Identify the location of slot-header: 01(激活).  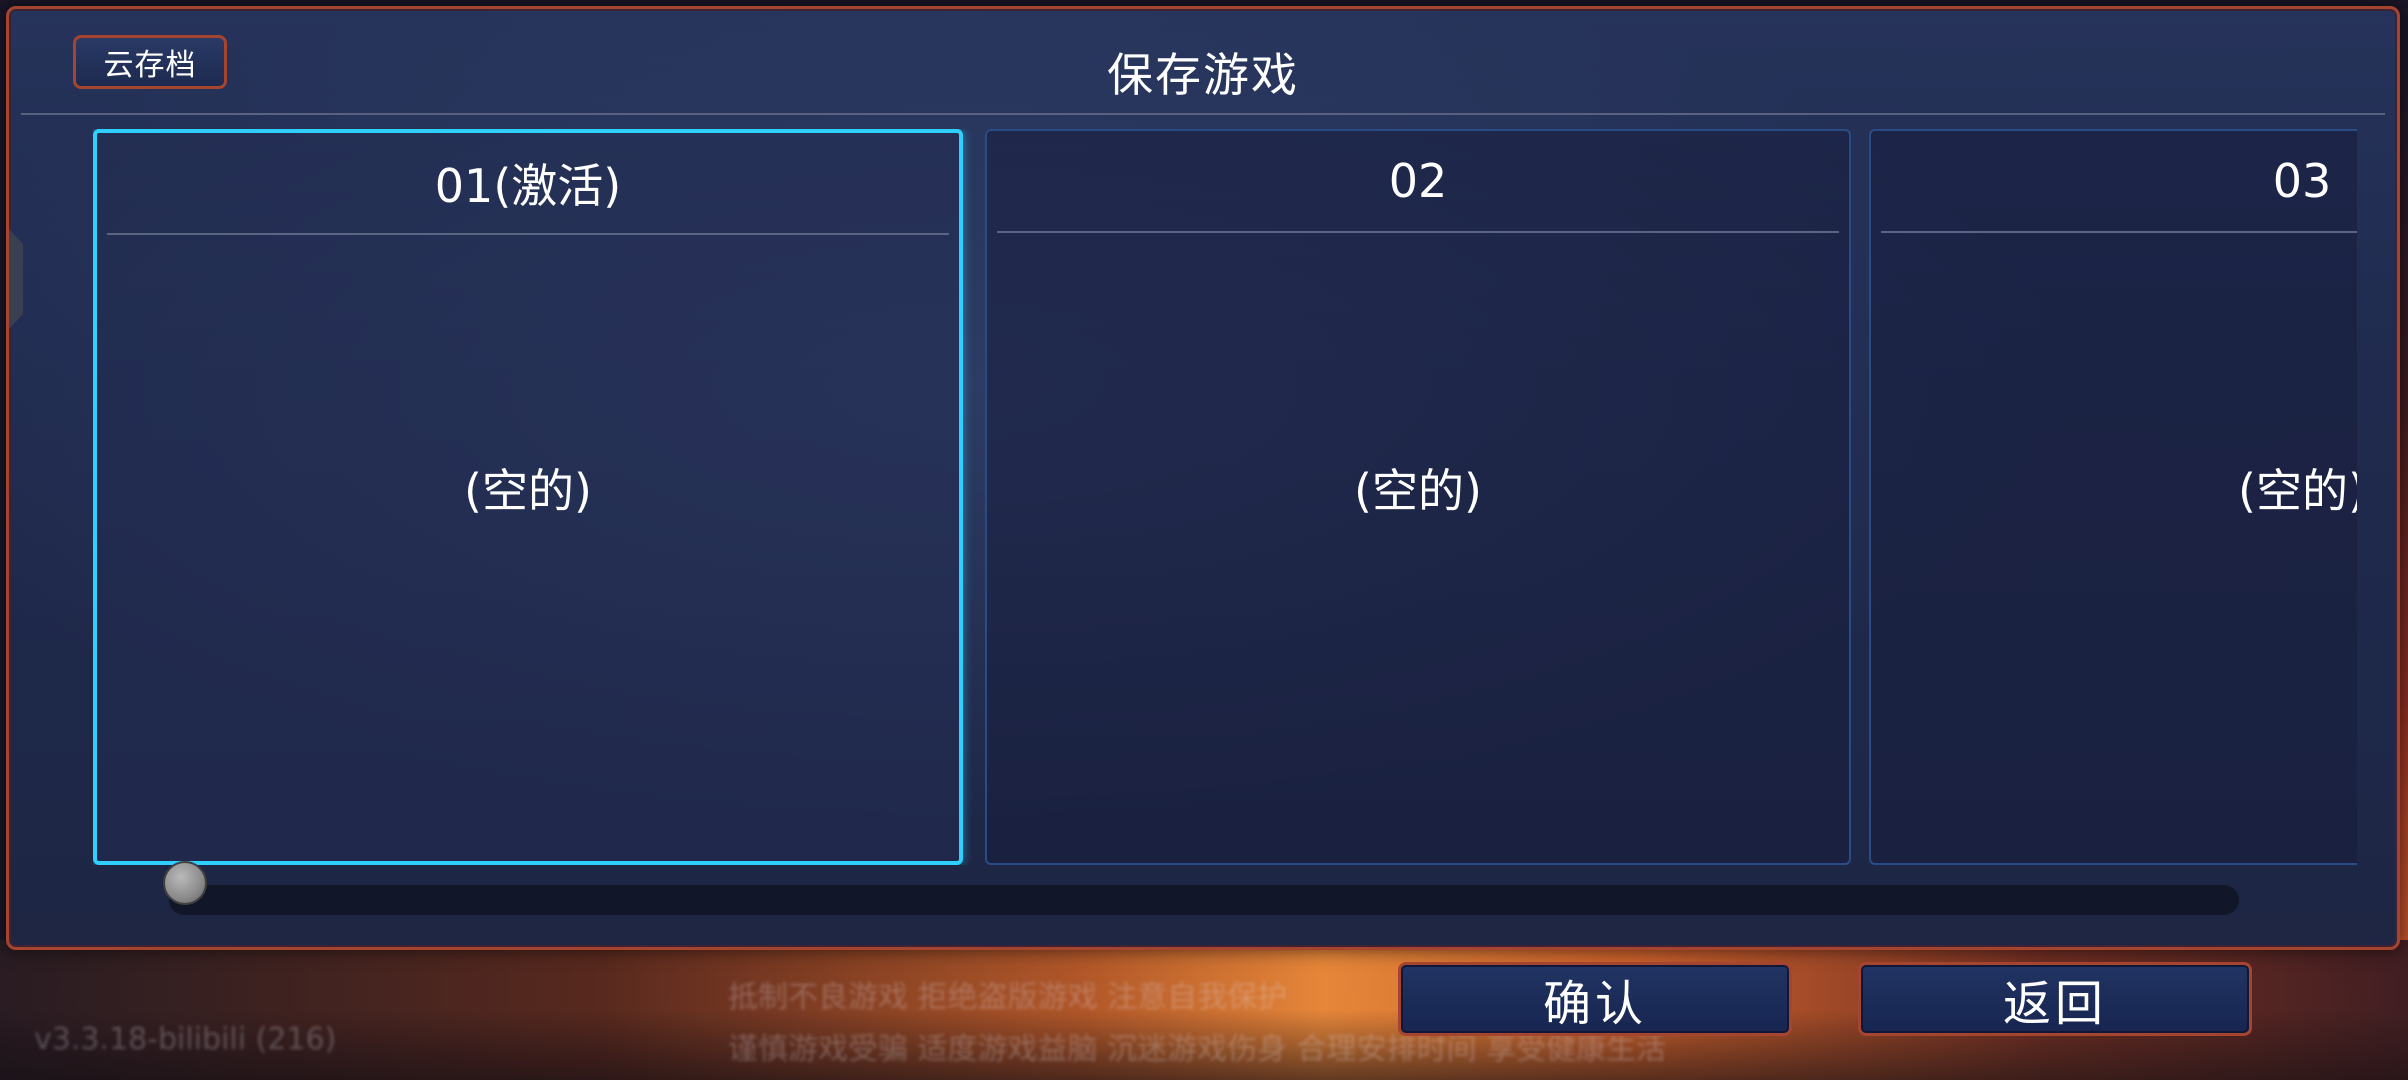
(528, 186).